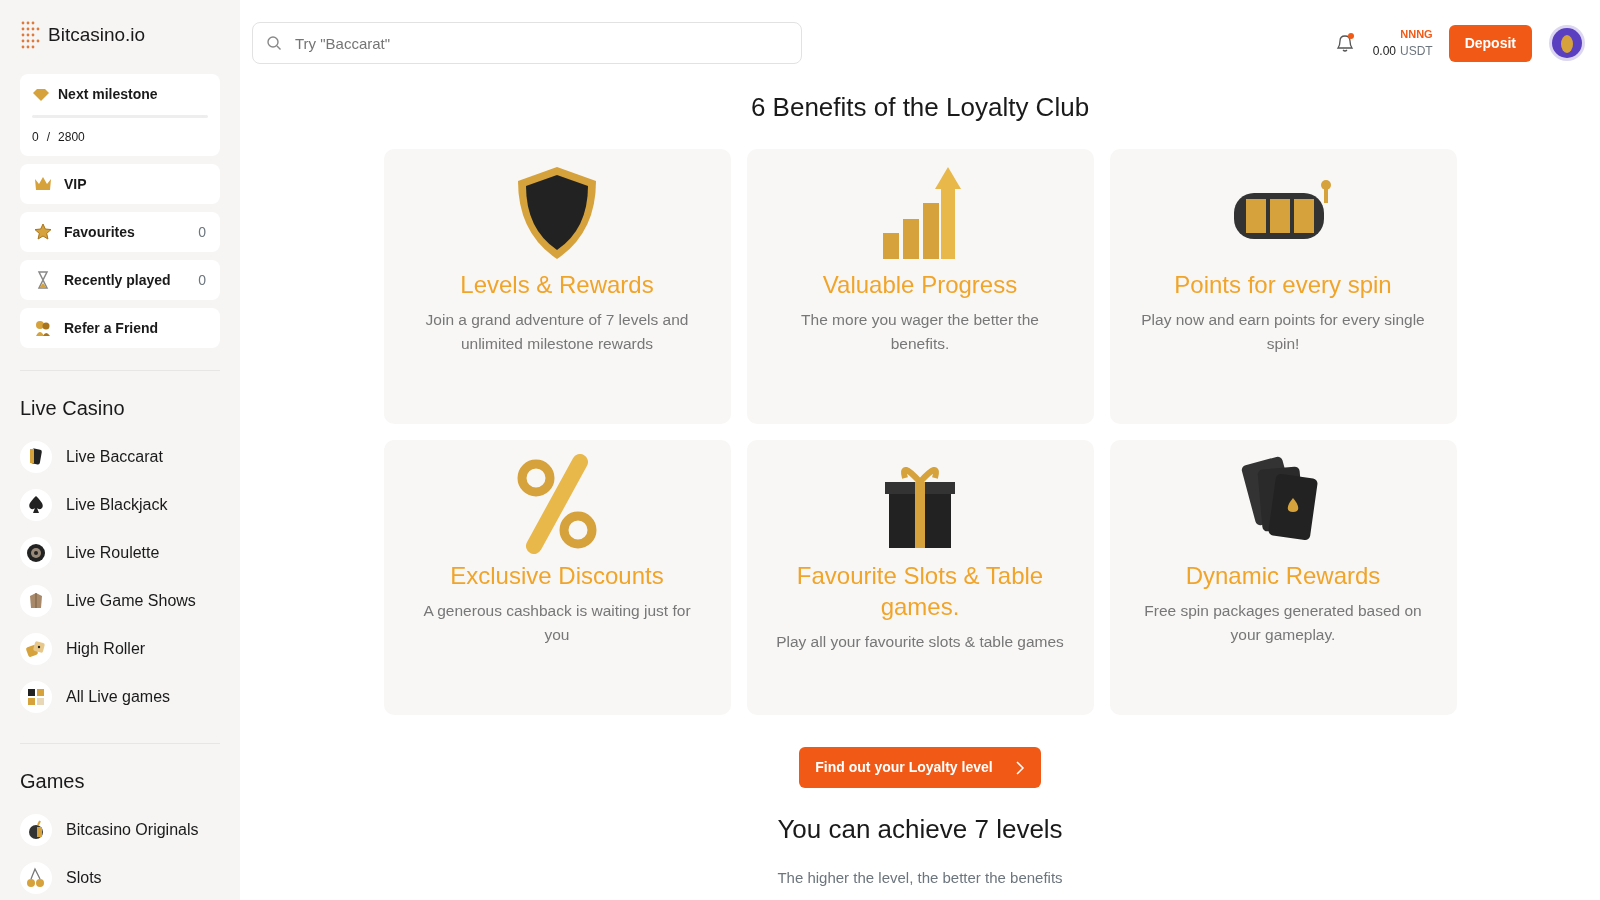  Describe the element at coordinates (920, 829) in the screenshot. I see `section-title: You can achieve 7 levels` at that location.